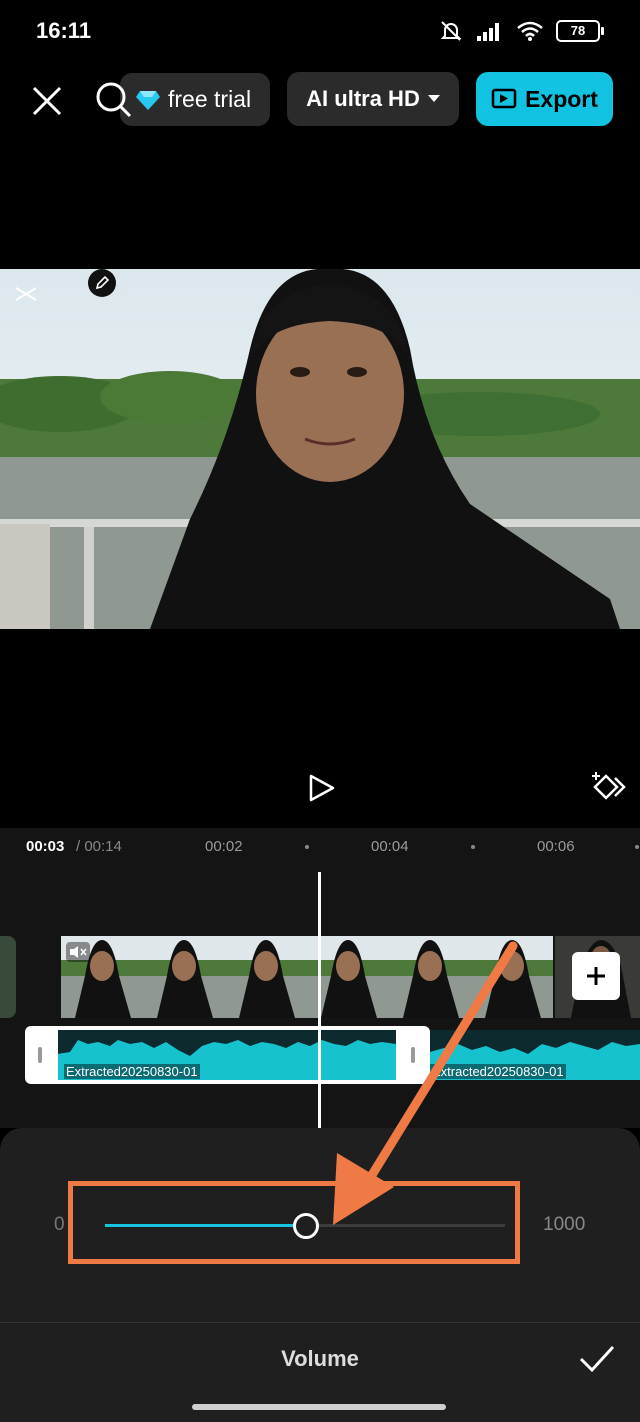 This screenshot has width=640, height=1422. Describe the element at coordinates (8, 977) in the screenshot. I see `previous-clip` at that location.